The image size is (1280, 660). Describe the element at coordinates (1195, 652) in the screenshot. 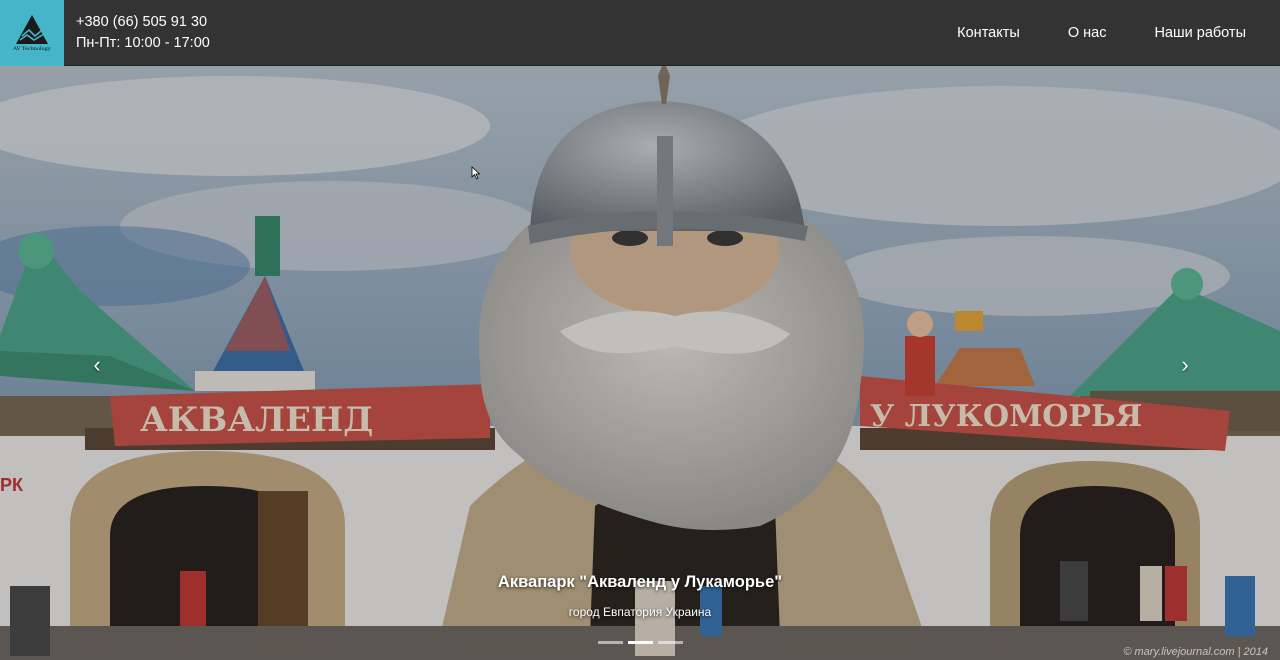

I see `image-watermark: © mary.livejournal.com | 2014` at that location.